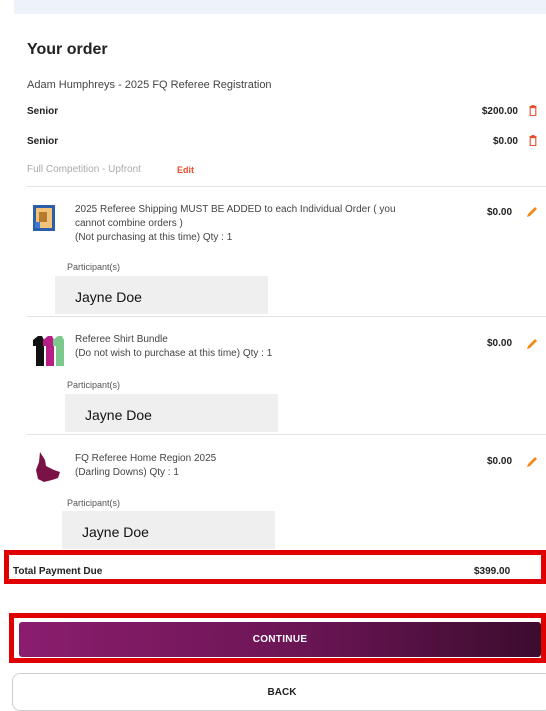 The image size is (546, 711). I want to click on order-line-price: $200.00, so click(499, 111).